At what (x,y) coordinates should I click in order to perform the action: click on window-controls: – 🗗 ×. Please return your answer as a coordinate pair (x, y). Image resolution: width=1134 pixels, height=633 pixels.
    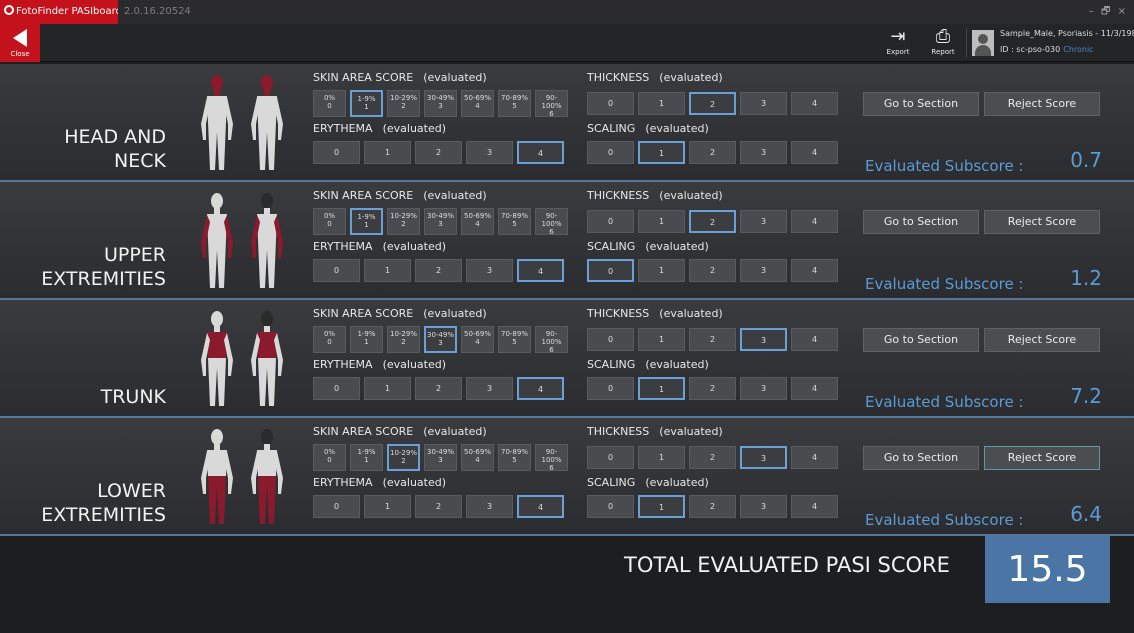
    Looking at the image, I should click on (1108, 12).